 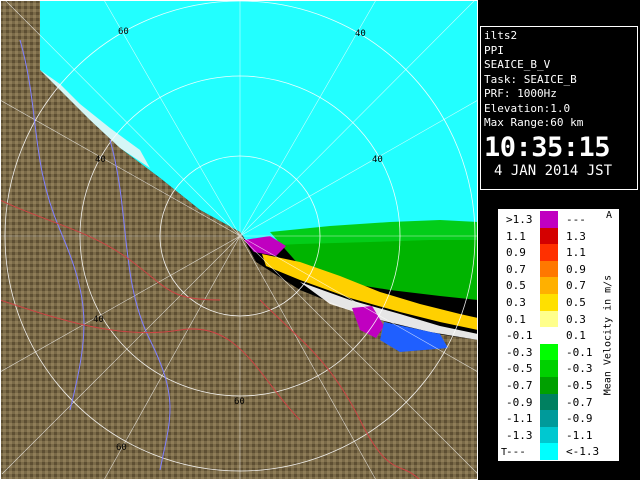 What do you see at coordinates (519, 402) in the screenshot?
I see `legend-row-lower-label: -0.9` at bounding box center [519, 402].